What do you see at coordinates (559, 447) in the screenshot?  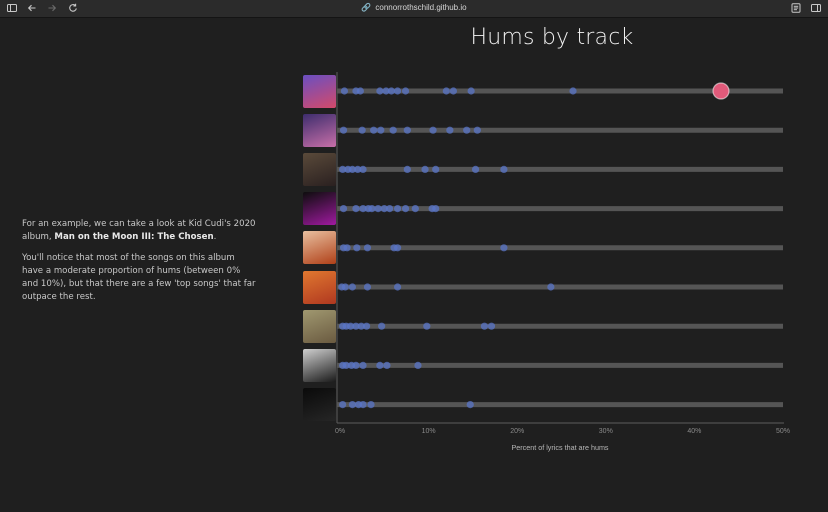 I see `x-axis-label: Percent of lyrics that are hums` at bounding box center [559, 447].